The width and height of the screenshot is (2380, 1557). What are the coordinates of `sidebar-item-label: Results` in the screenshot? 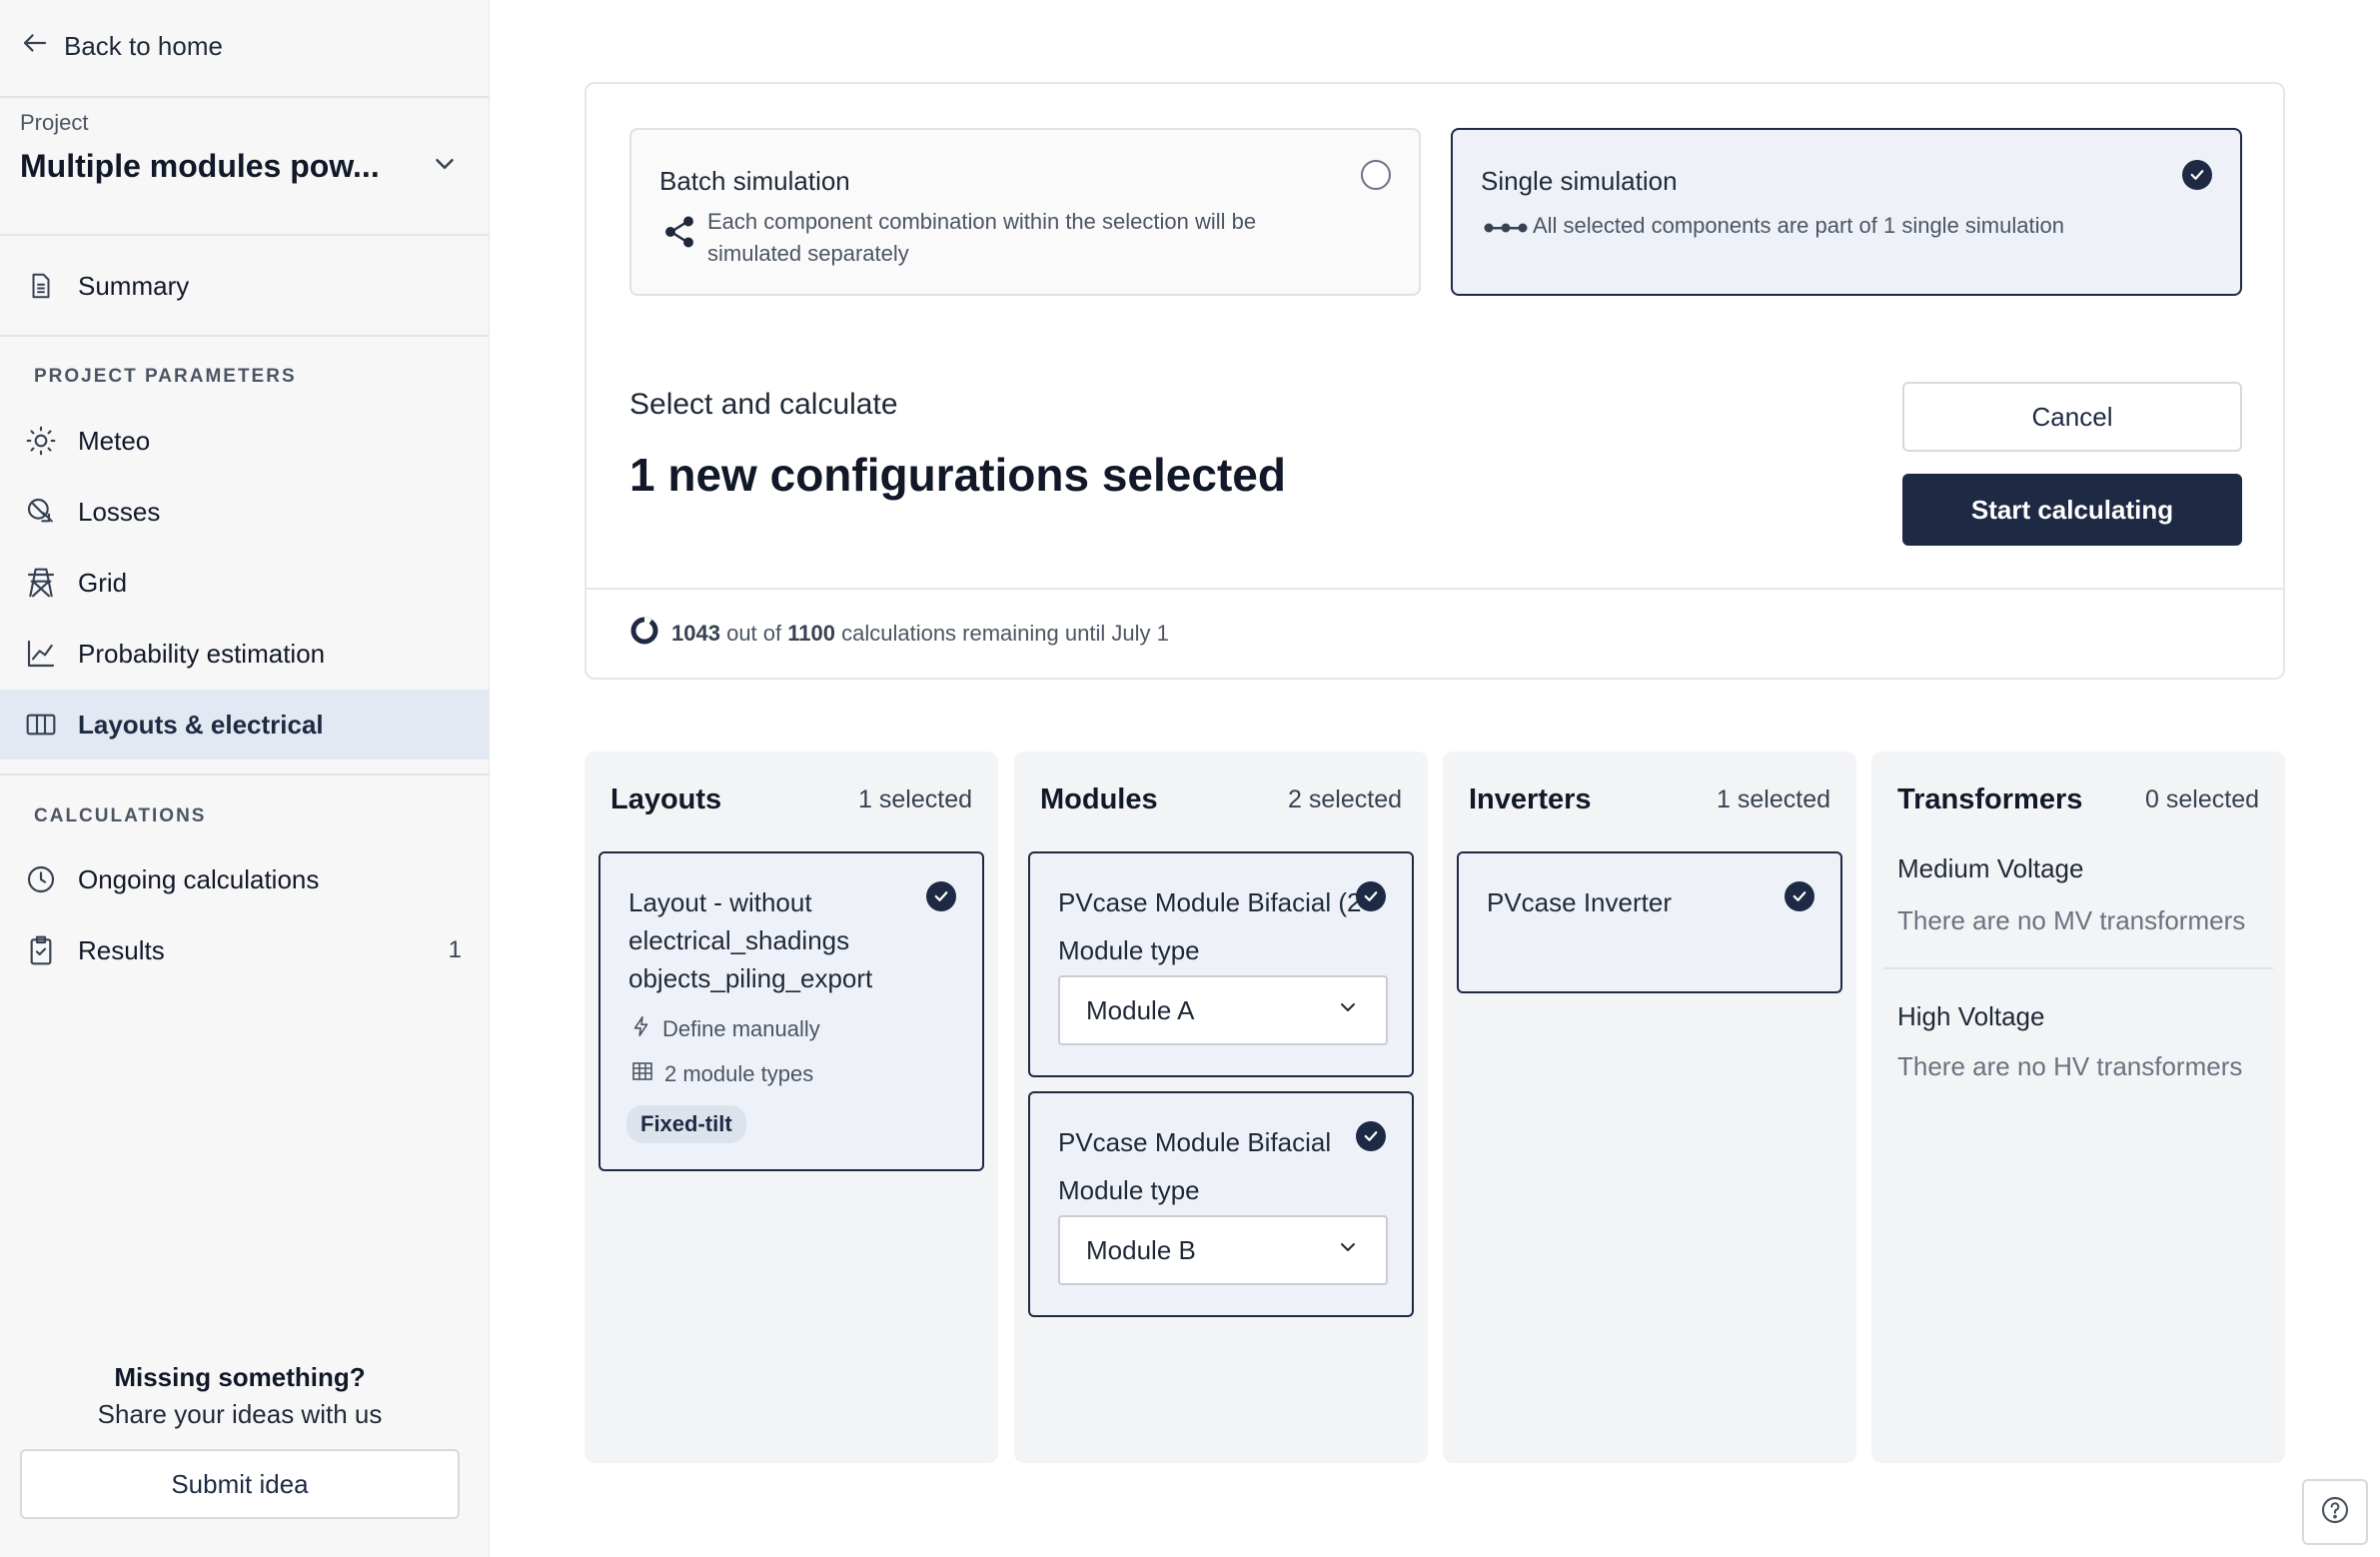 It's located at (121, 949).